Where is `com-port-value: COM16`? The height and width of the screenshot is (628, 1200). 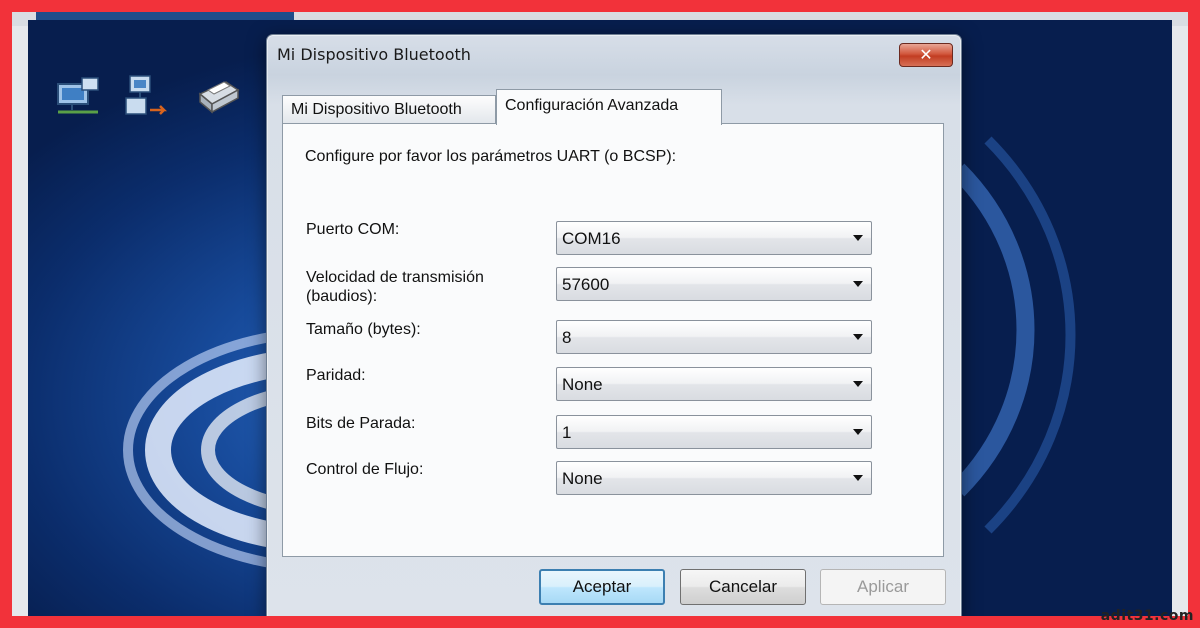
com-port-value: COM16 is located at coordinates (591, 238).